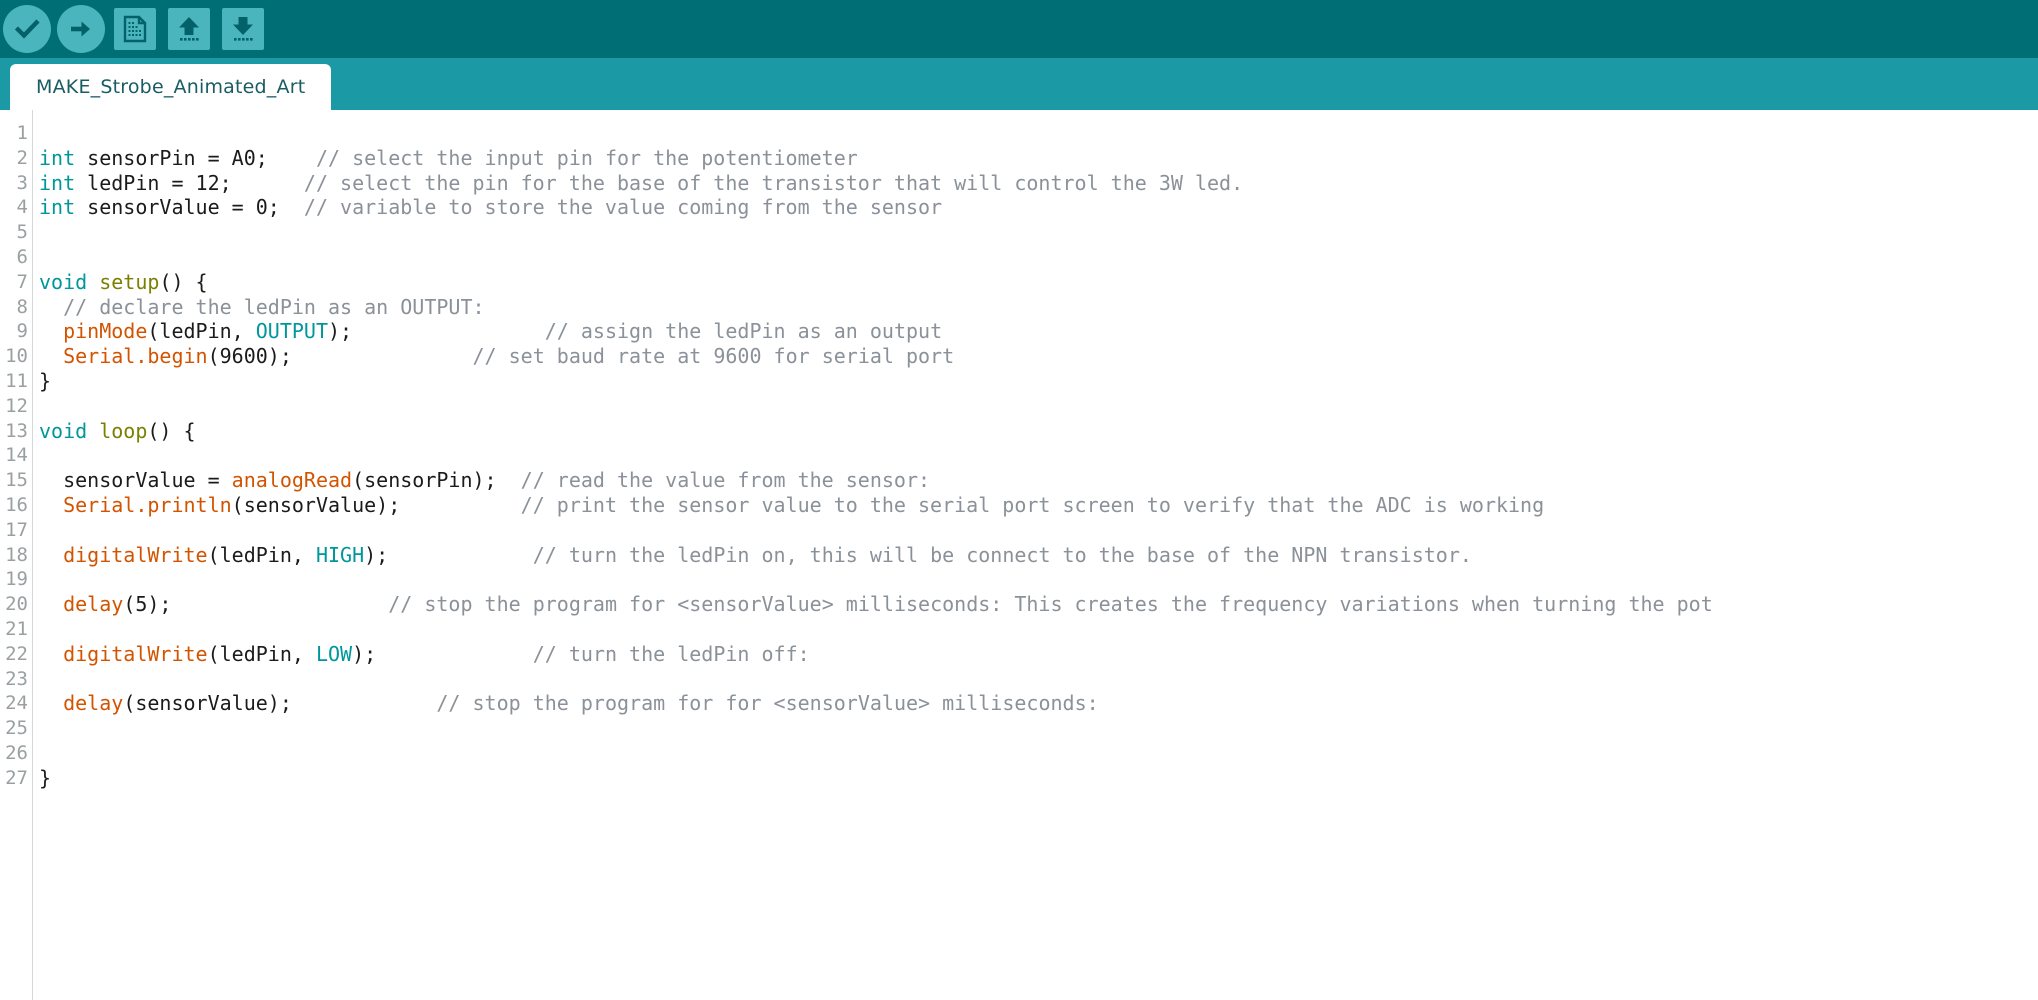 The image size is (2038, 1000). I want to click on code-token-call: Serial.begin, so click(135, 356).